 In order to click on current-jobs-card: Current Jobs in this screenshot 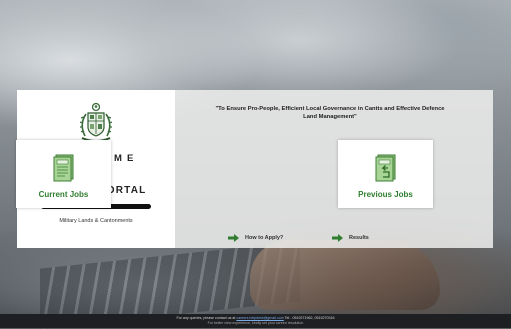, I will do `click(63, 174)`.